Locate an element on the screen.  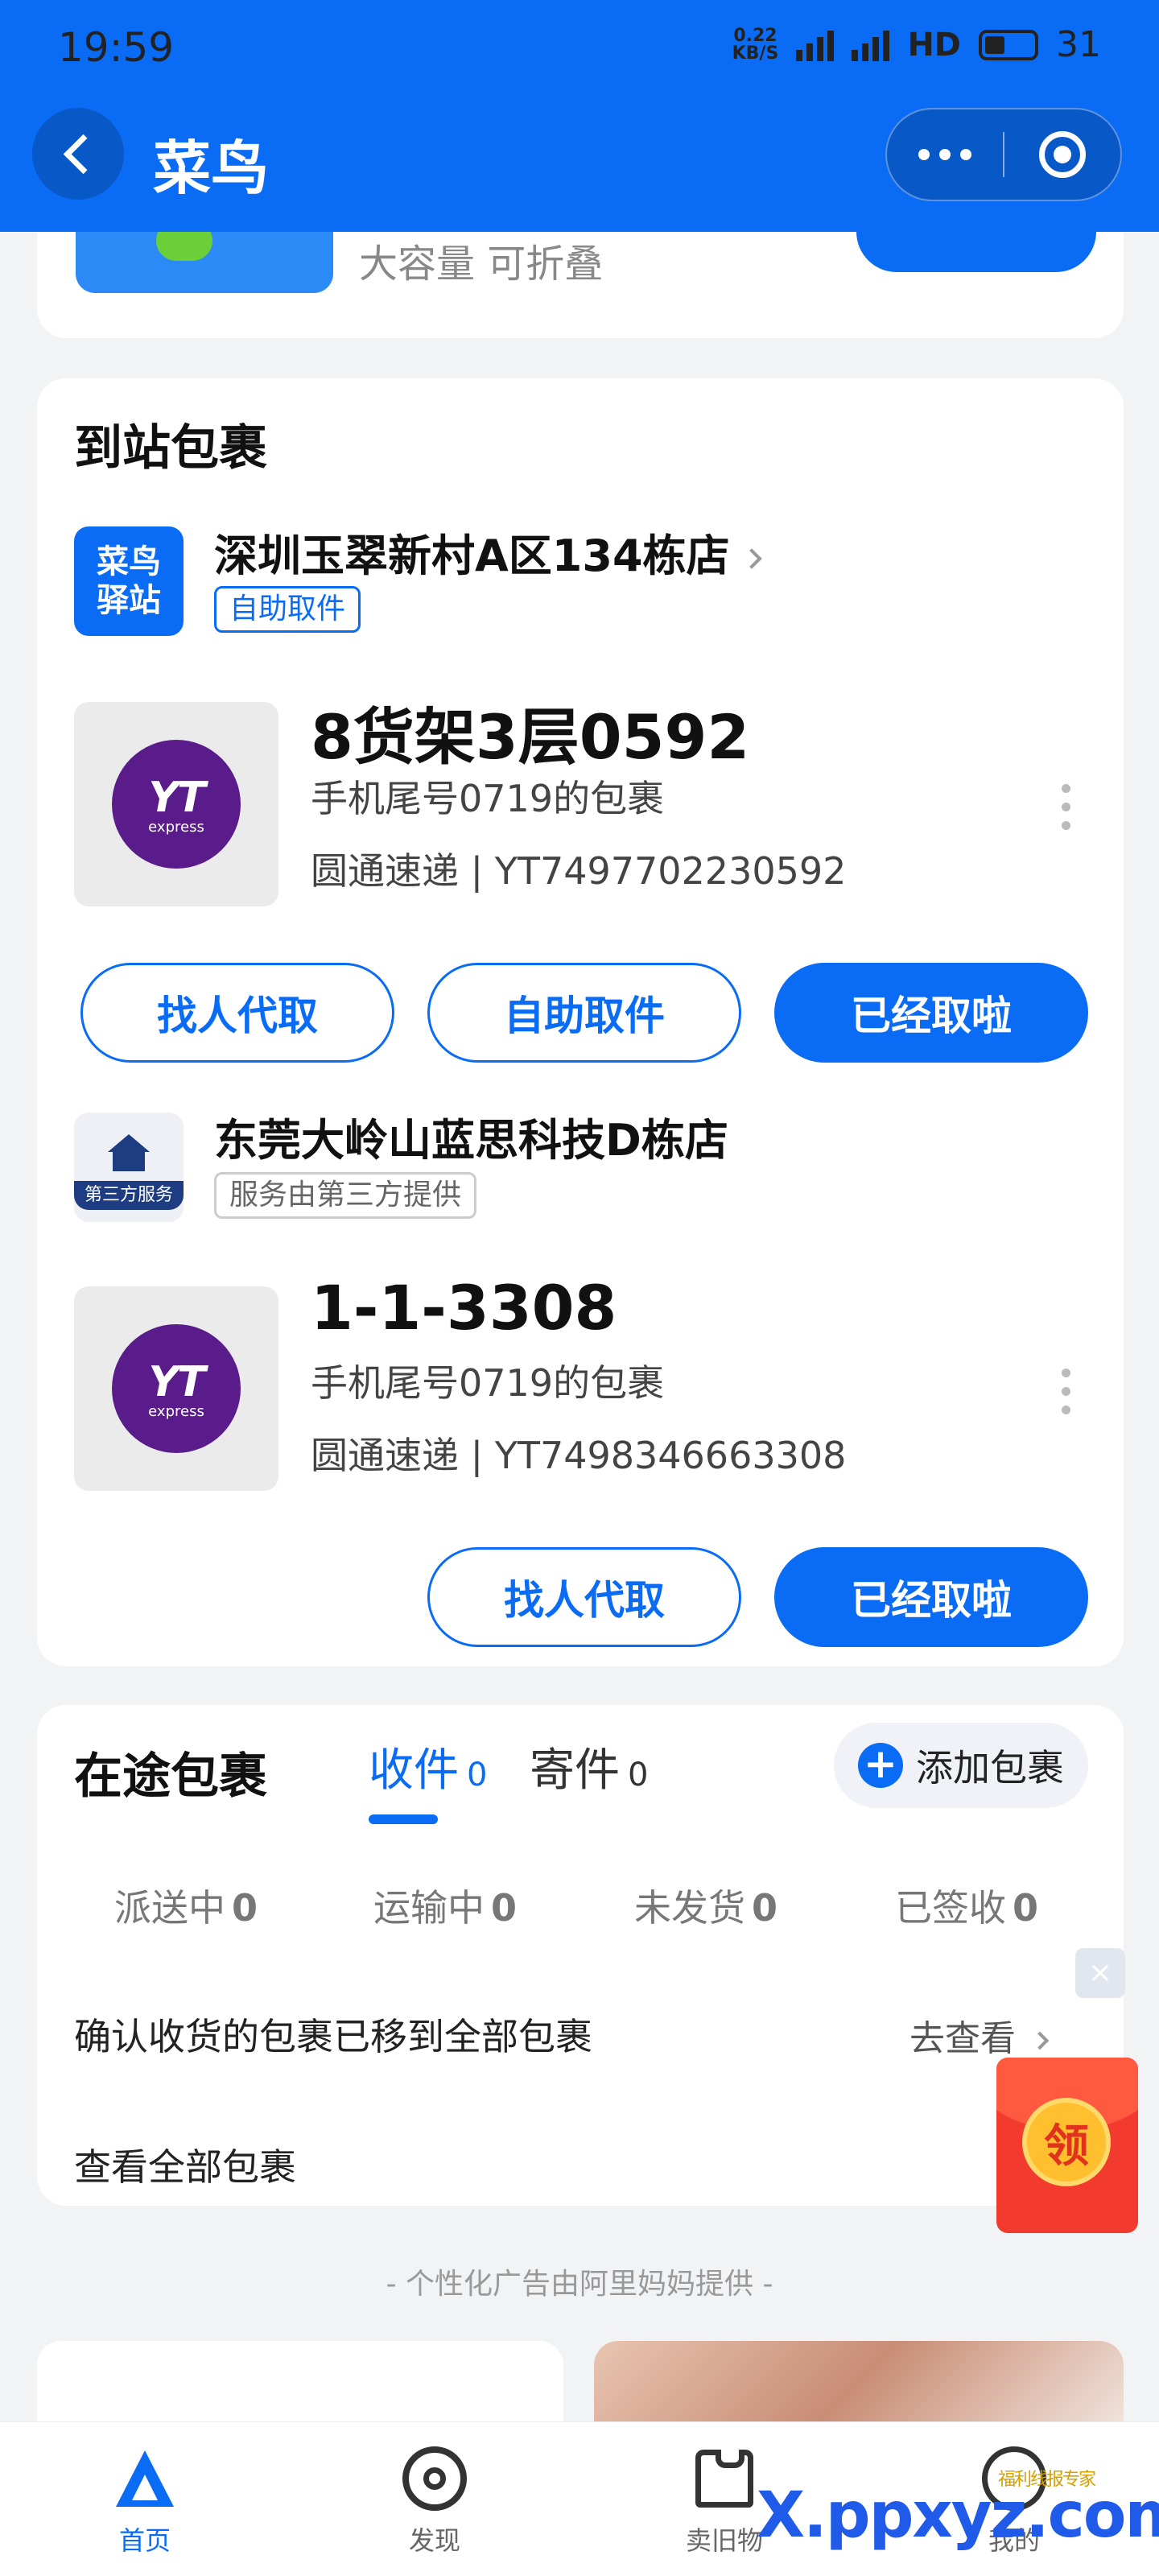
promo-card: 大容量 可折叠 is located at coordinates (580, 285).